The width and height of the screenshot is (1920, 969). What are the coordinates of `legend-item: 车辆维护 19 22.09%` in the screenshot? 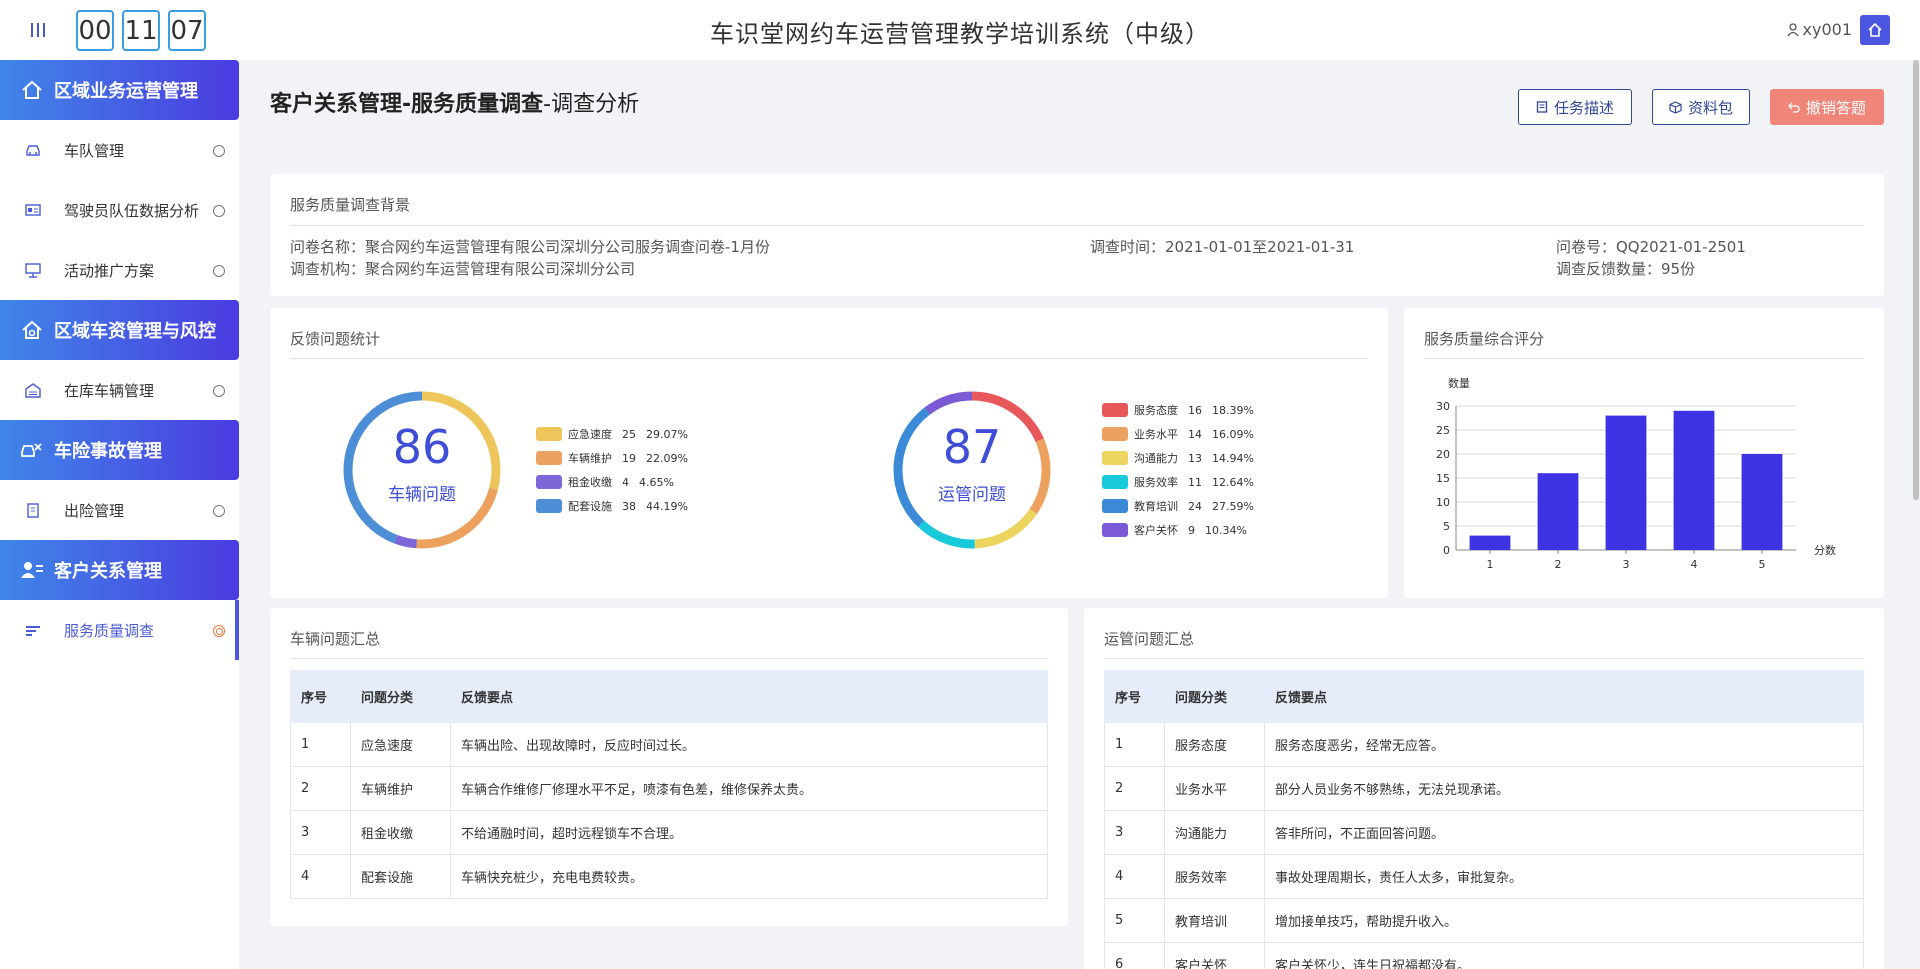 It's located at (617, 458).